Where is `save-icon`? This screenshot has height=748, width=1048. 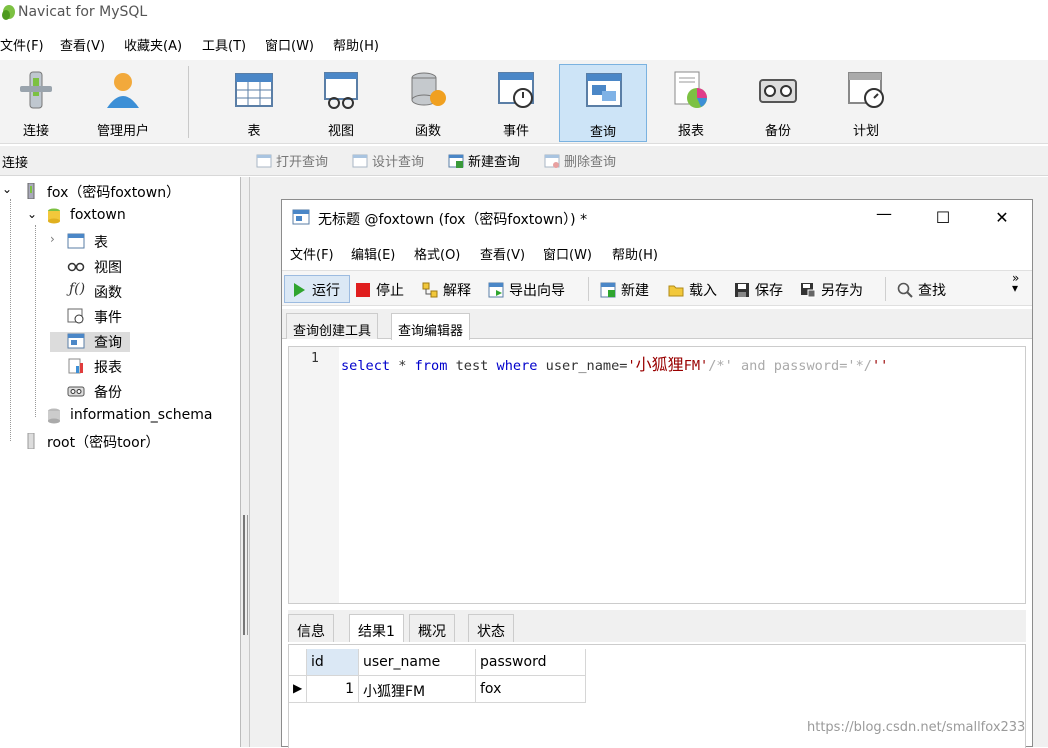 save-icon is located at coordinates (742, 290).